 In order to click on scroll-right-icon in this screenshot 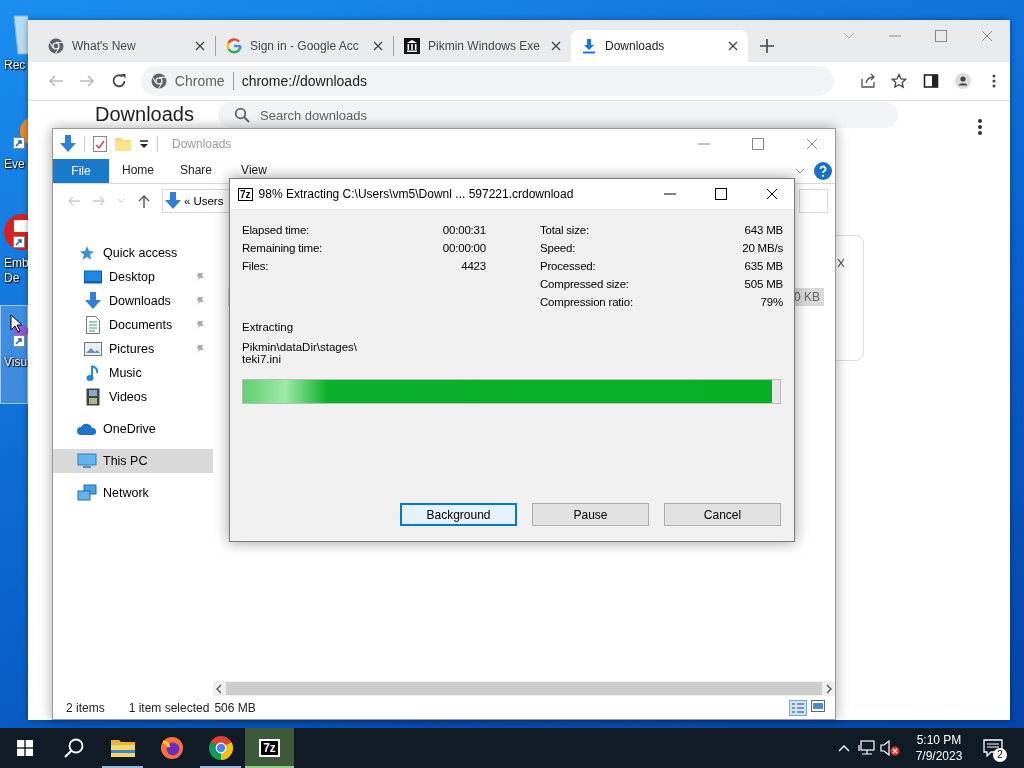, I will do `click(829, 688)`.